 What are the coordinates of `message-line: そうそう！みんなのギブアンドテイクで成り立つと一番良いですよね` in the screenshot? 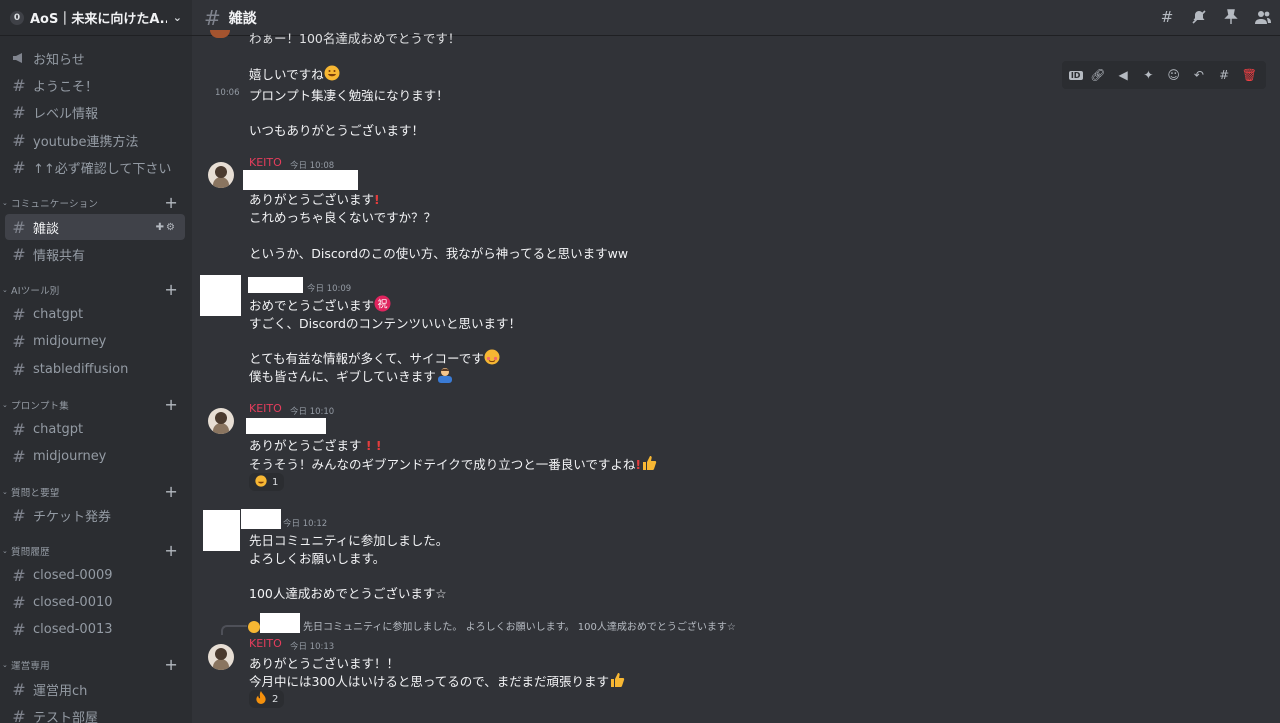 It's located at (442, 464).